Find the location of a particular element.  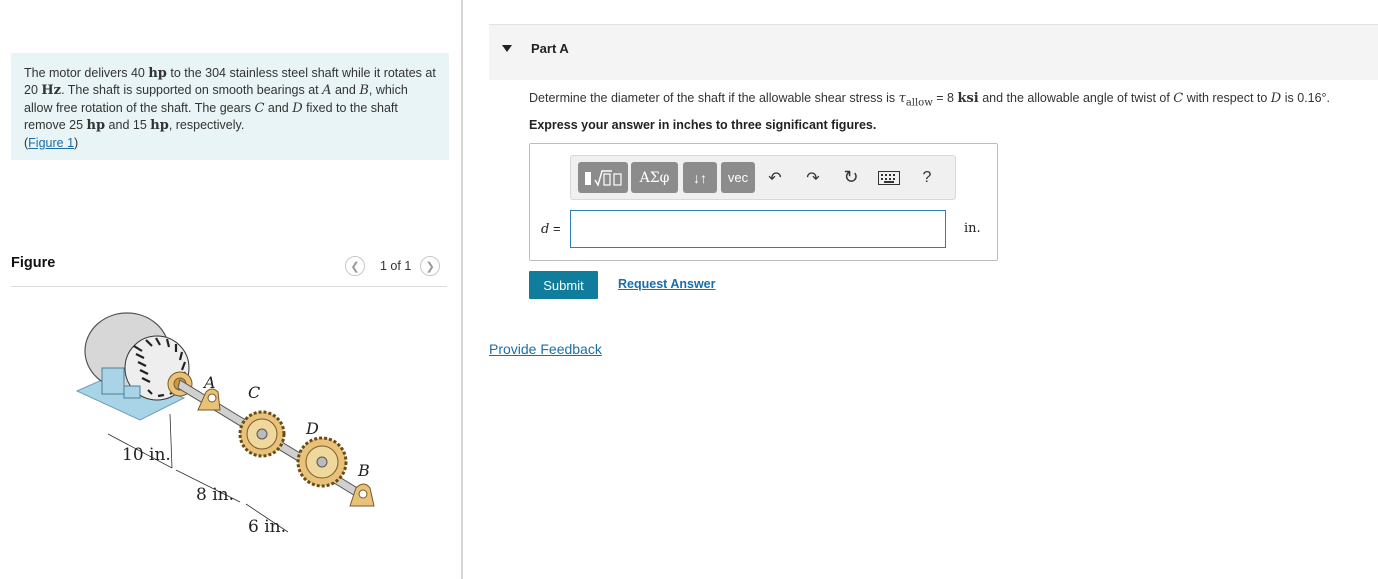

figure-title: Figure is located at coordinates (33, 263).